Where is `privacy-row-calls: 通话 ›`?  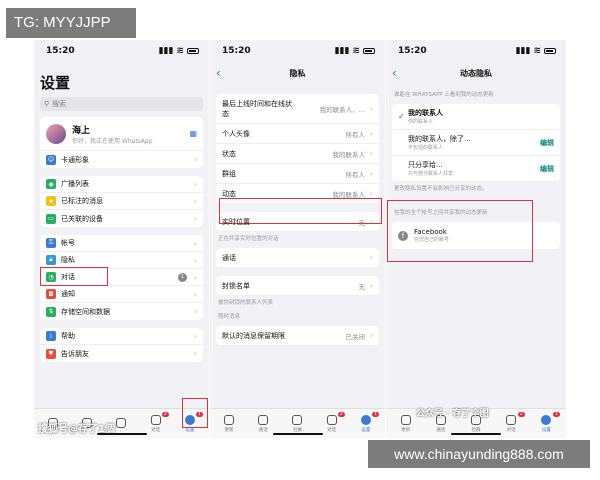
privacy-row-calls: 通话 › is located at coordinates (297, 258).